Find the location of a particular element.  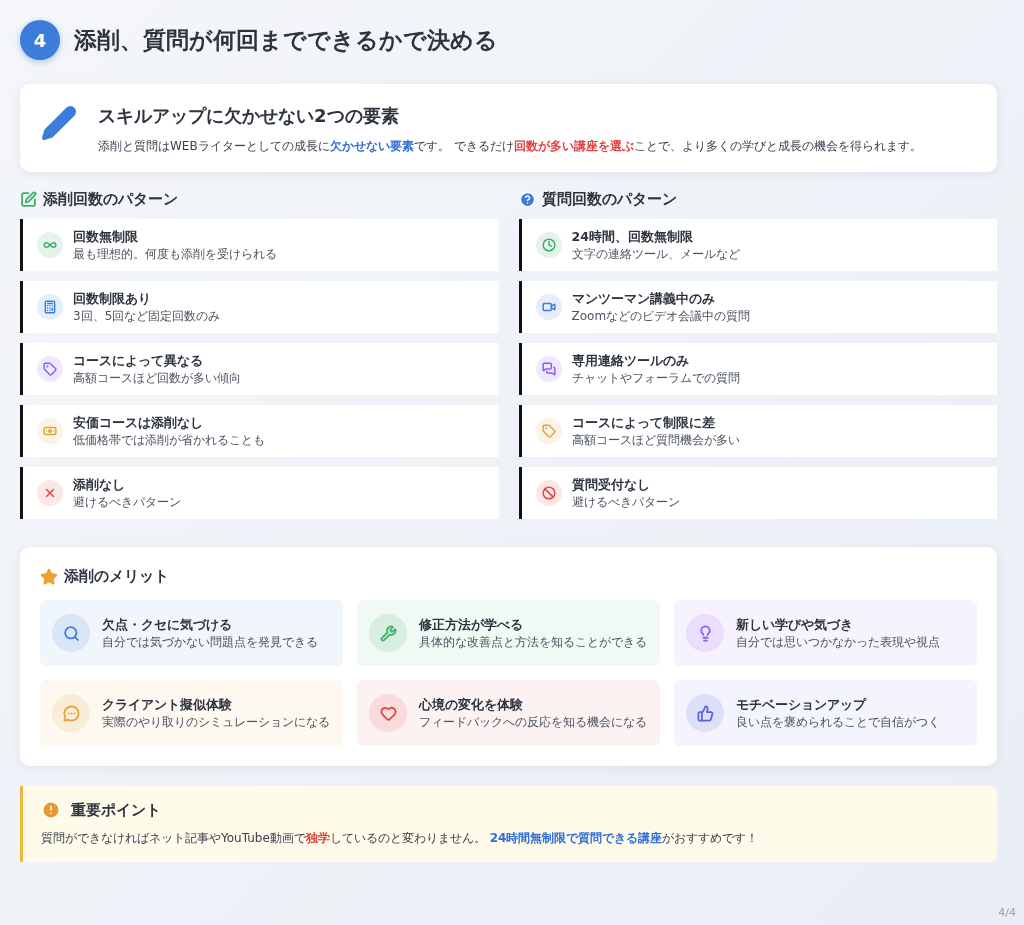

pattern-note: 高額コースほど回数が多い傾向 is located at coordinates (157, 378).